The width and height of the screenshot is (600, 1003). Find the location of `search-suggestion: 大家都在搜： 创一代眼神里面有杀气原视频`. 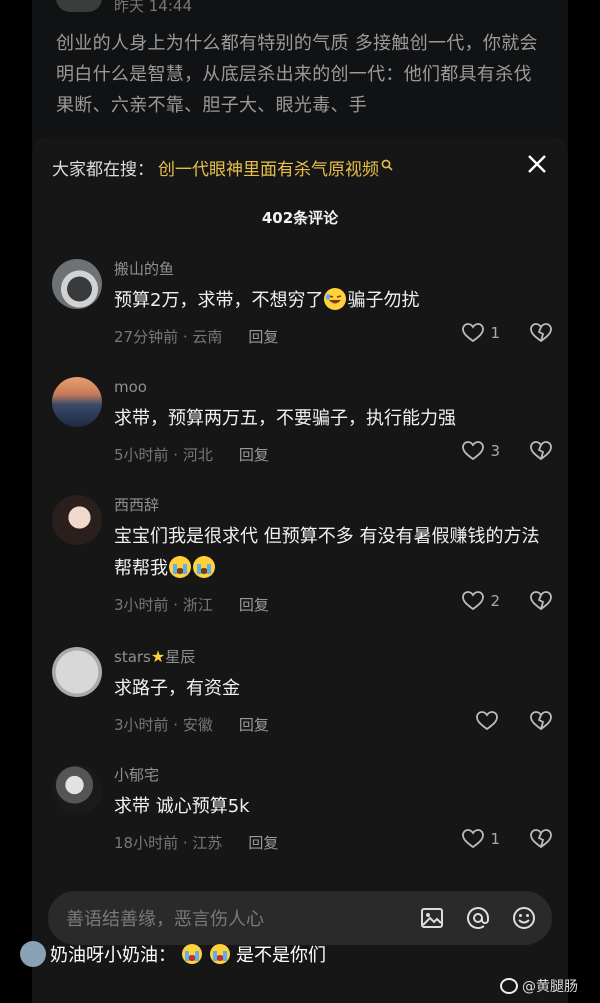

search-suggestion: 大家都在搜： 创一代眼神里面有杀气原视频 is located at coordinates (300, 167).